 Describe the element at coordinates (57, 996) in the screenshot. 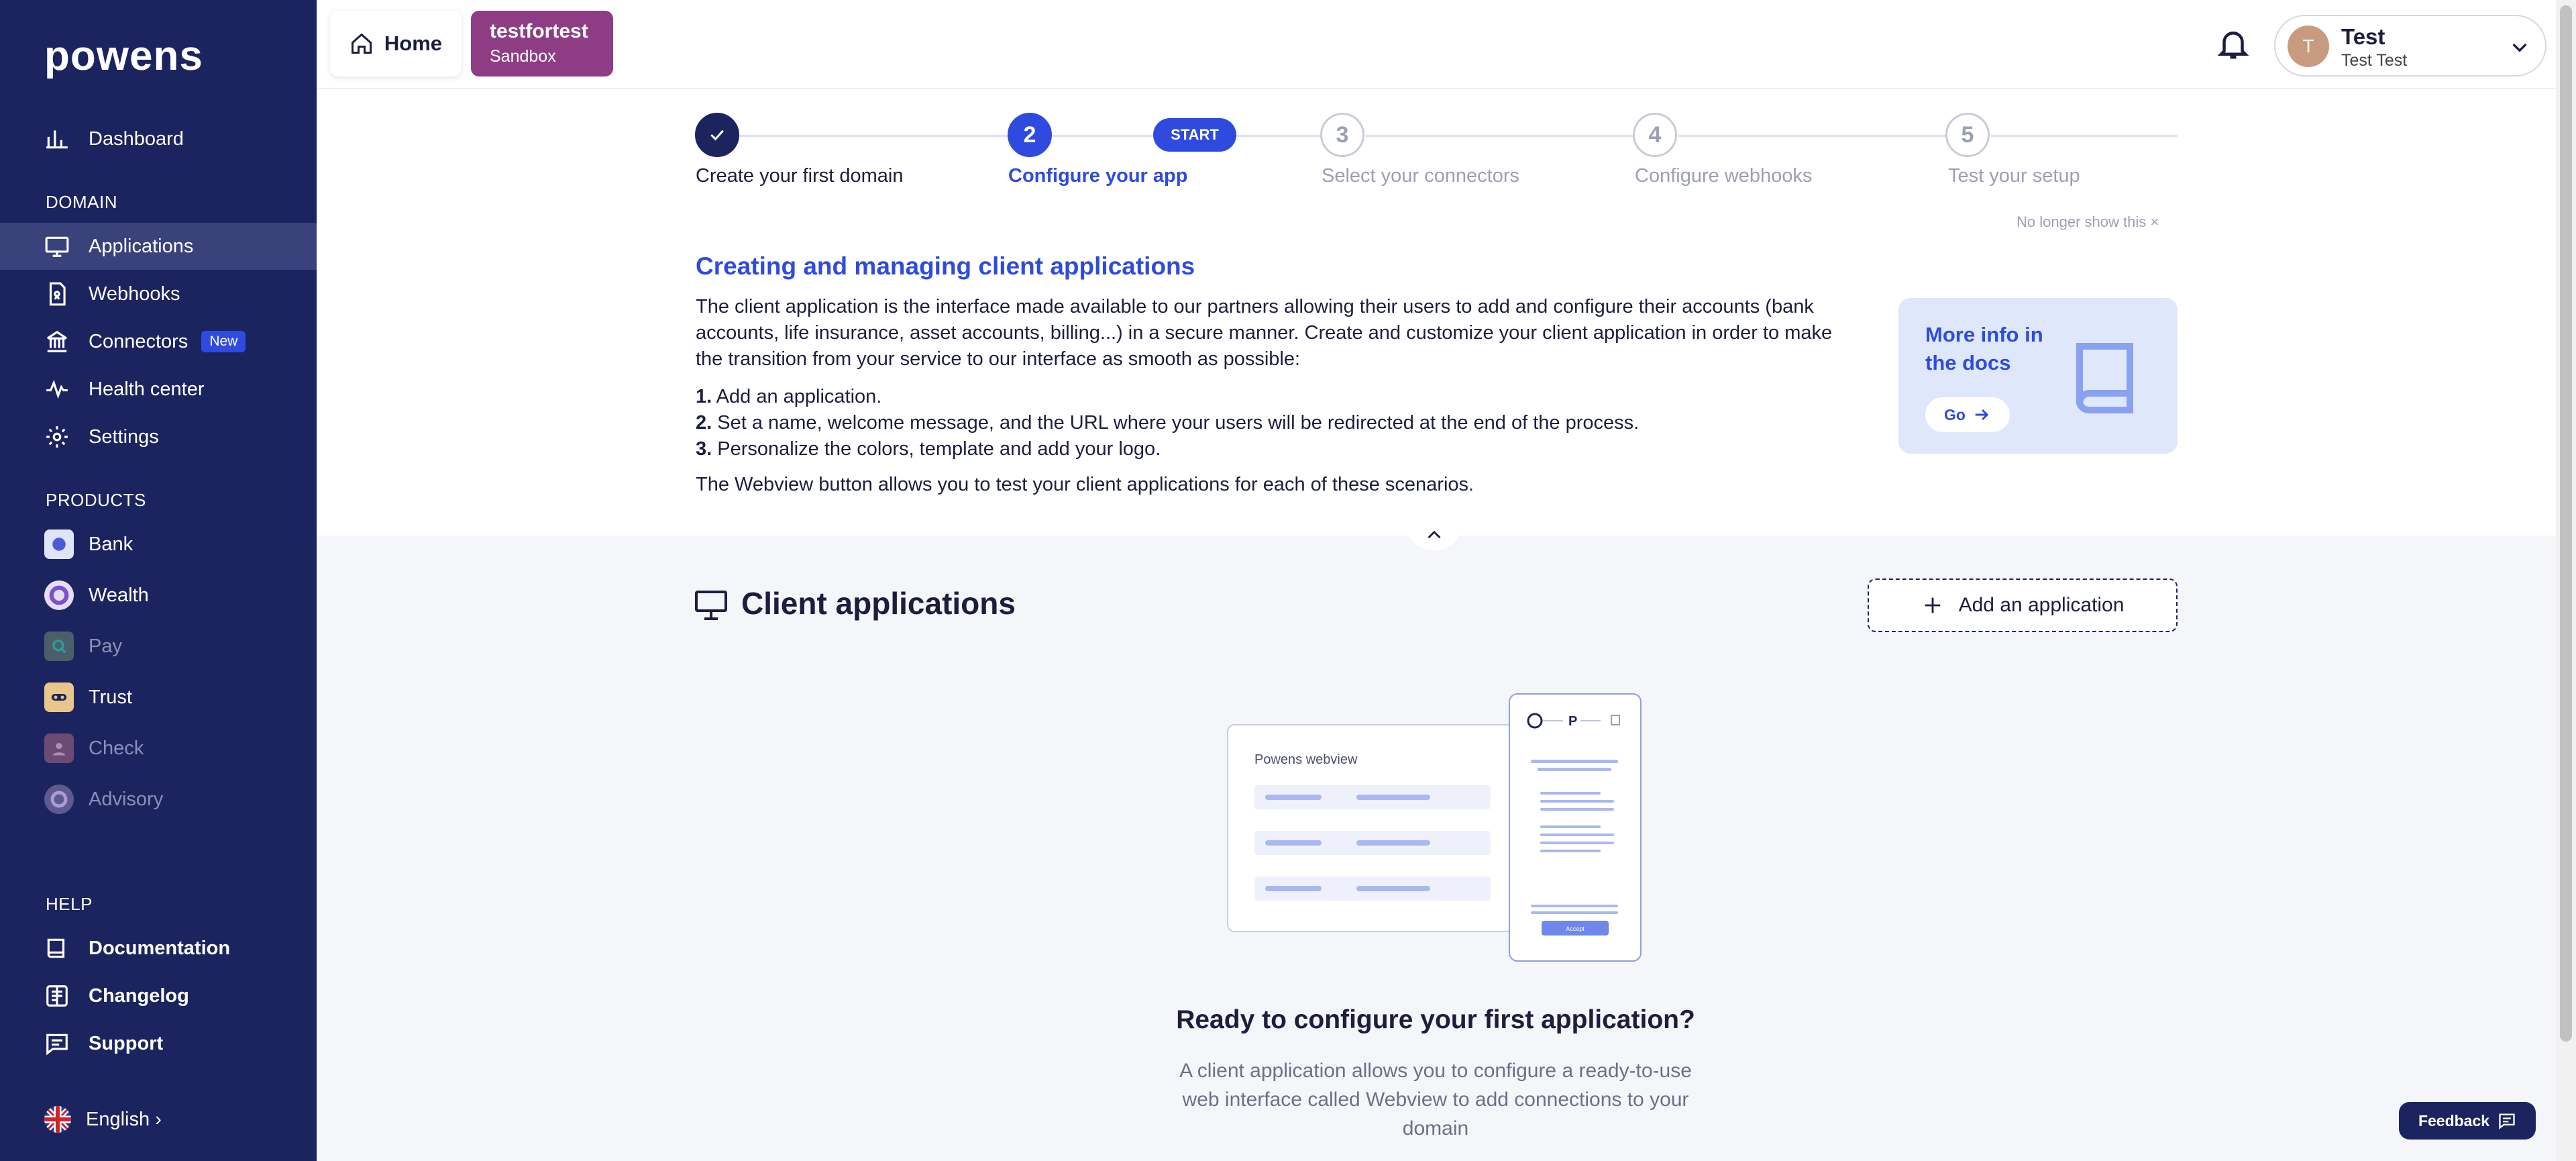

I see `changelog-icon` at that location.